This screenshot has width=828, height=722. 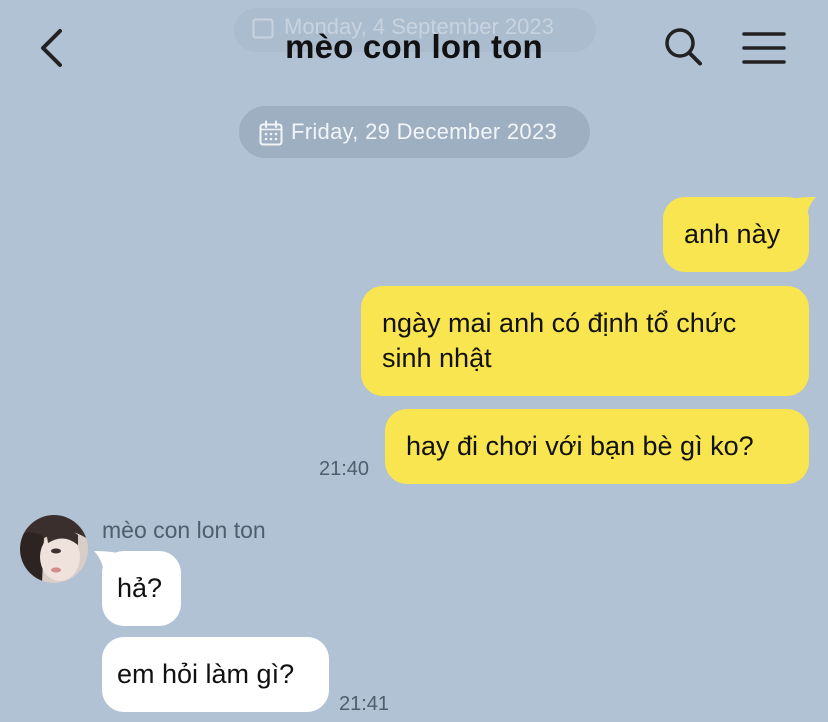 I want to click on message-text: em hỏi làm gì?, so click(x=206, y=674).